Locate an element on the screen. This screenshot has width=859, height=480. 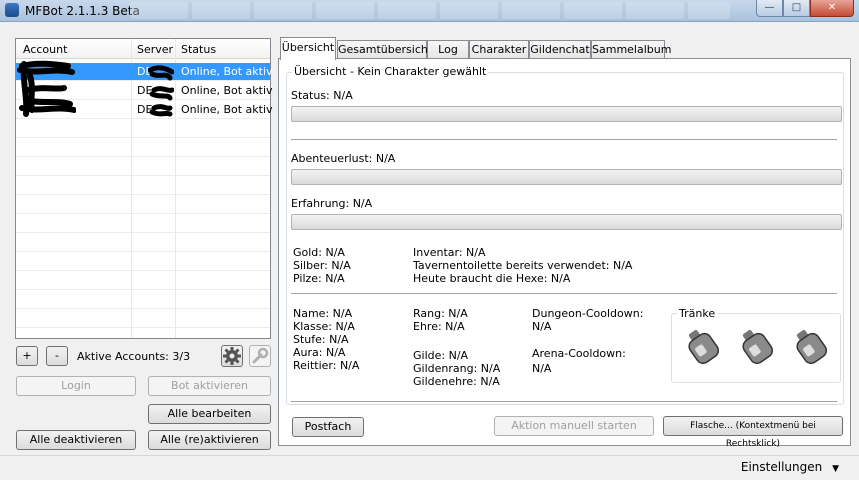
login-button: Login is located at coordinates (76, 386).